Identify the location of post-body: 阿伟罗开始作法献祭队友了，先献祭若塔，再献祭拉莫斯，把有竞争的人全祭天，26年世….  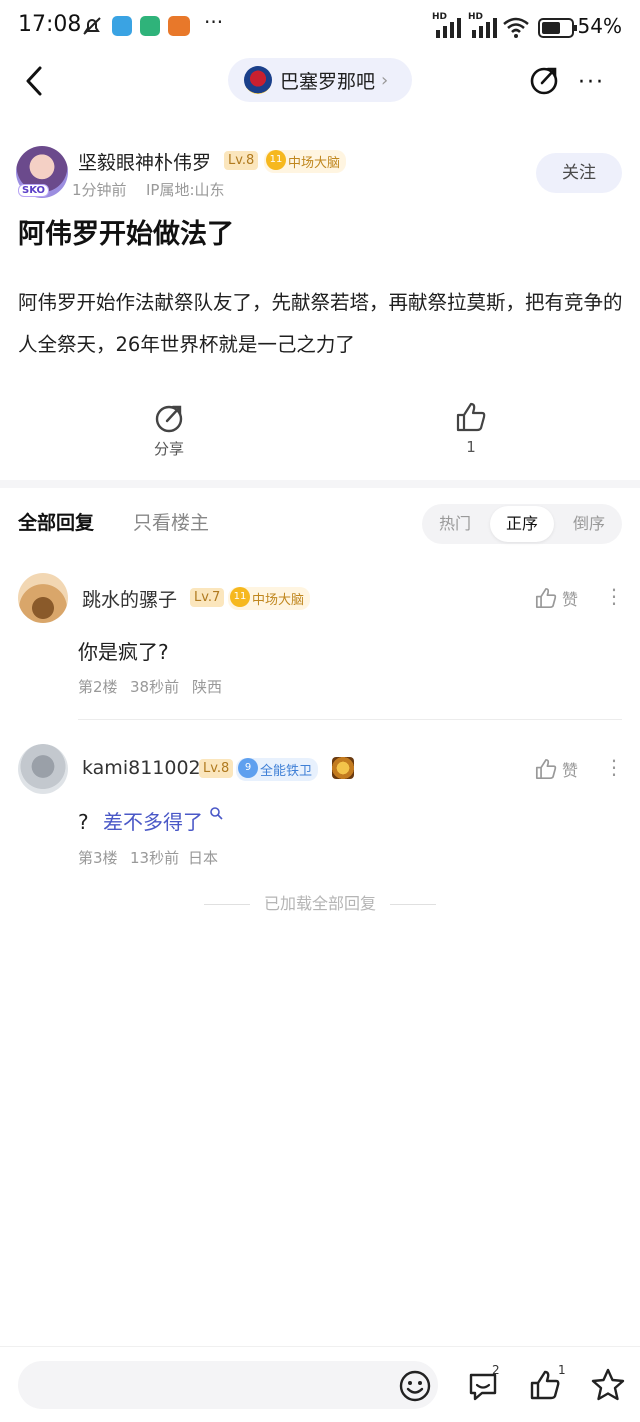
(320, 323).